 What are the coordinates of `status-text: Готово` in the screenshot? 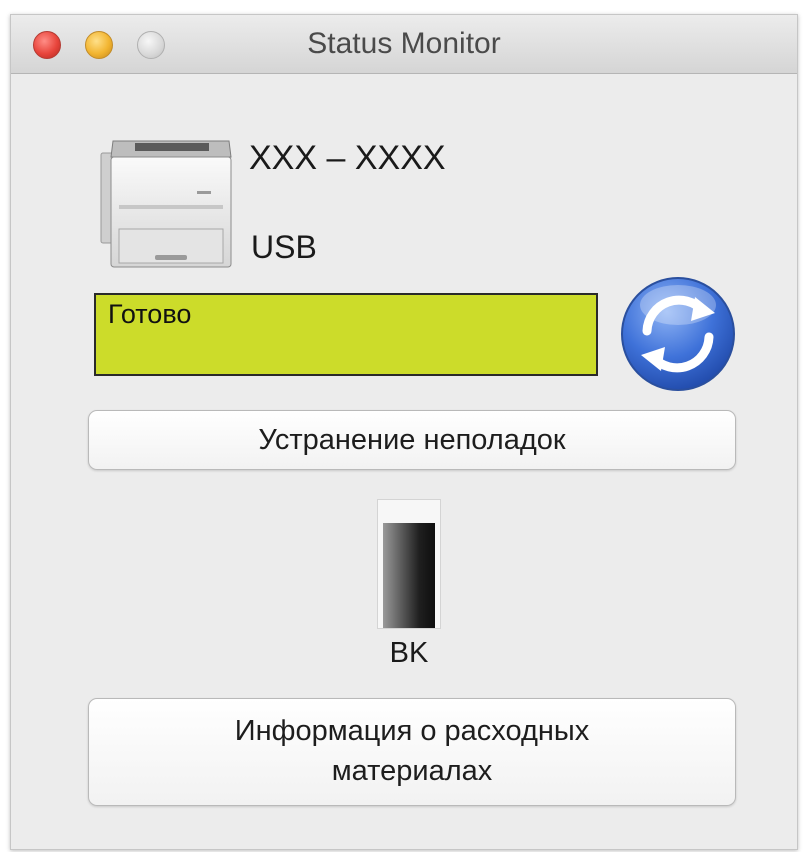 It's located at (150, 314).